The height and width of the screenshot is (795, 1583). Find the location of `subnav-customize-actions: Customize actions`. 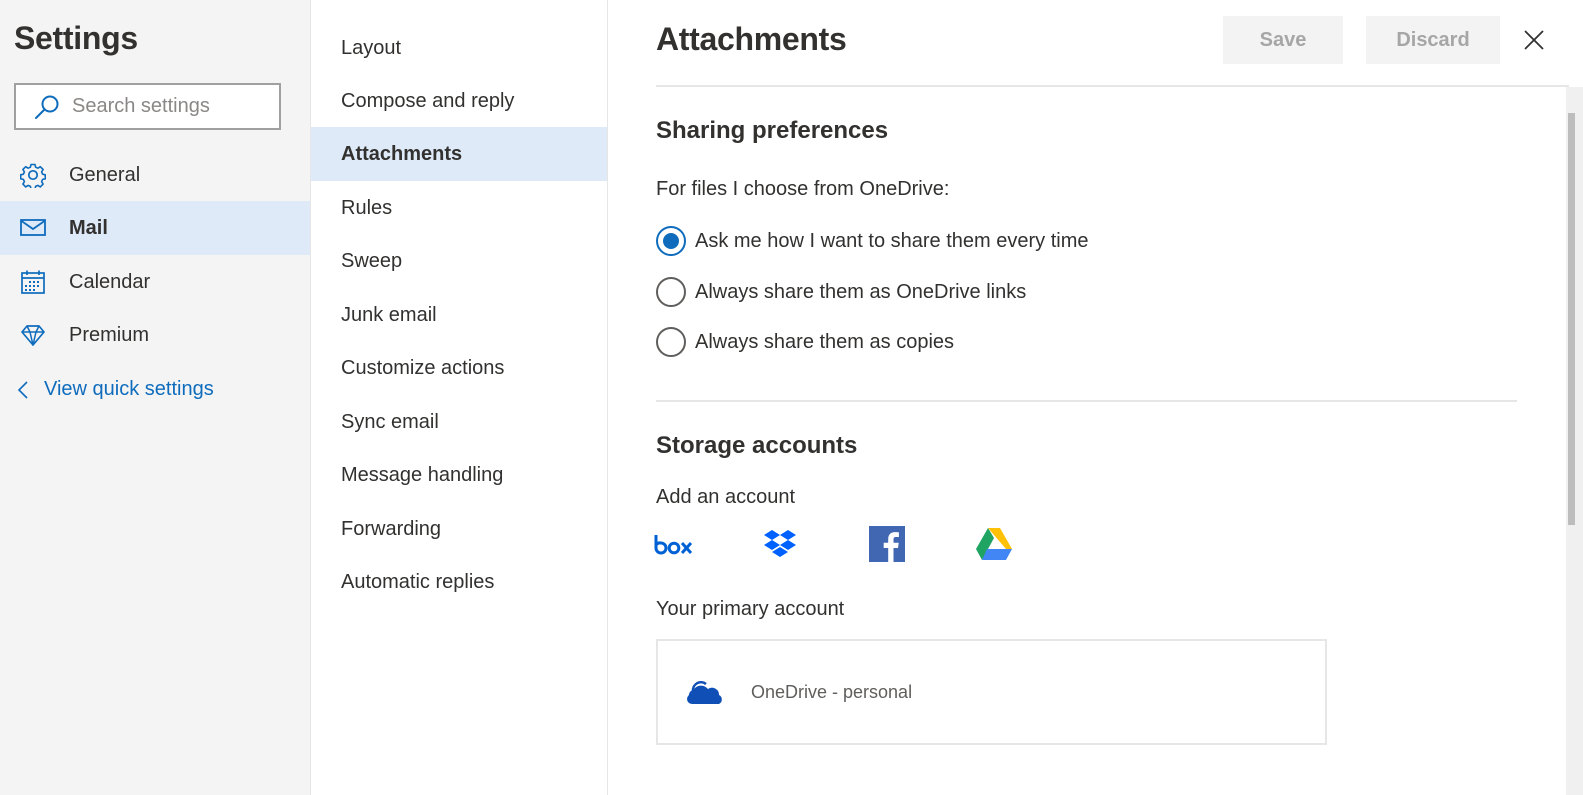

subnav-customize-actions: Customize actions is located at coordinates (459, 368).